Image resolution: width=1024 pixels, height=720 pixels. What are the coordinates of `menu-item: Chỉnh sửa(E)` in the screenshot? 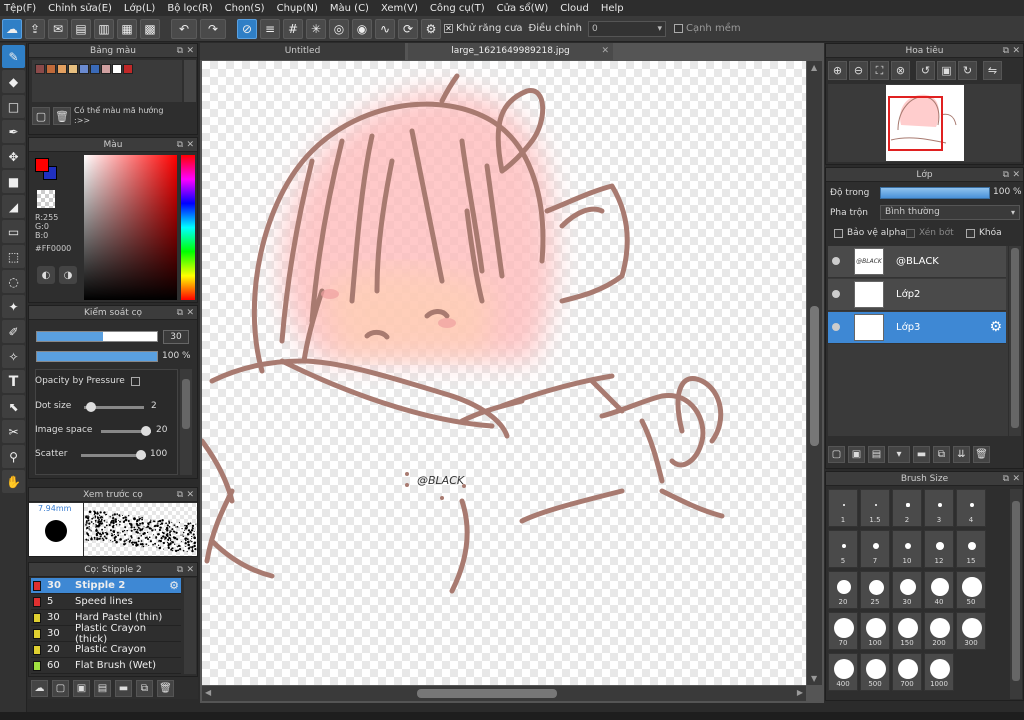 It's located at (80, 8).